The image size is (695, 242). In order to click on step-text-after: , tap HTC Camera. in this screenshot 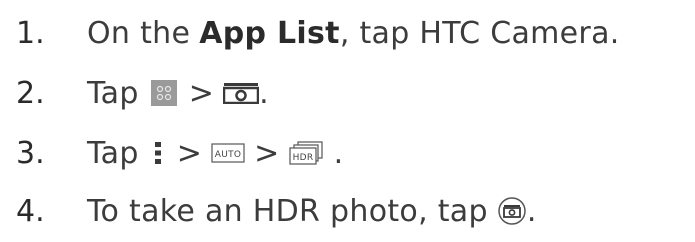, I will do `click(479, 33)`.